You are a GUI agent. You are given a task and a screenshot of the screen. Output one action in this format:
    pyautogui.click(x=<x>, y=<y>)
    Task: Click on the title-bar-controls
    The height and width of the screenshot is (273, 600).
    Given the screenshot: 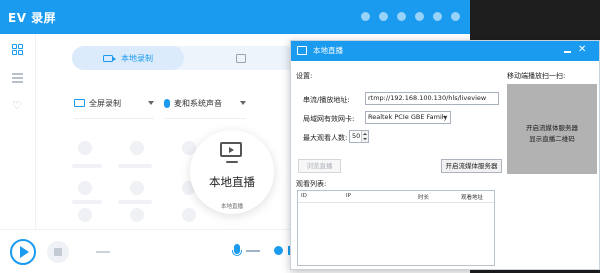 What is the action you would take?
    pyautogui.click(x=410, y=16)
    